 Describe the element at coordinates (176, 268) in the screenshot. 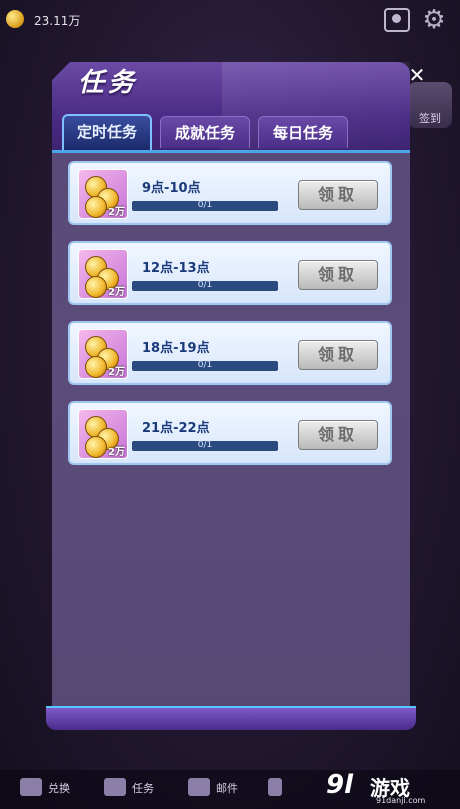

I see `task-title: 12点-13点` at that location.